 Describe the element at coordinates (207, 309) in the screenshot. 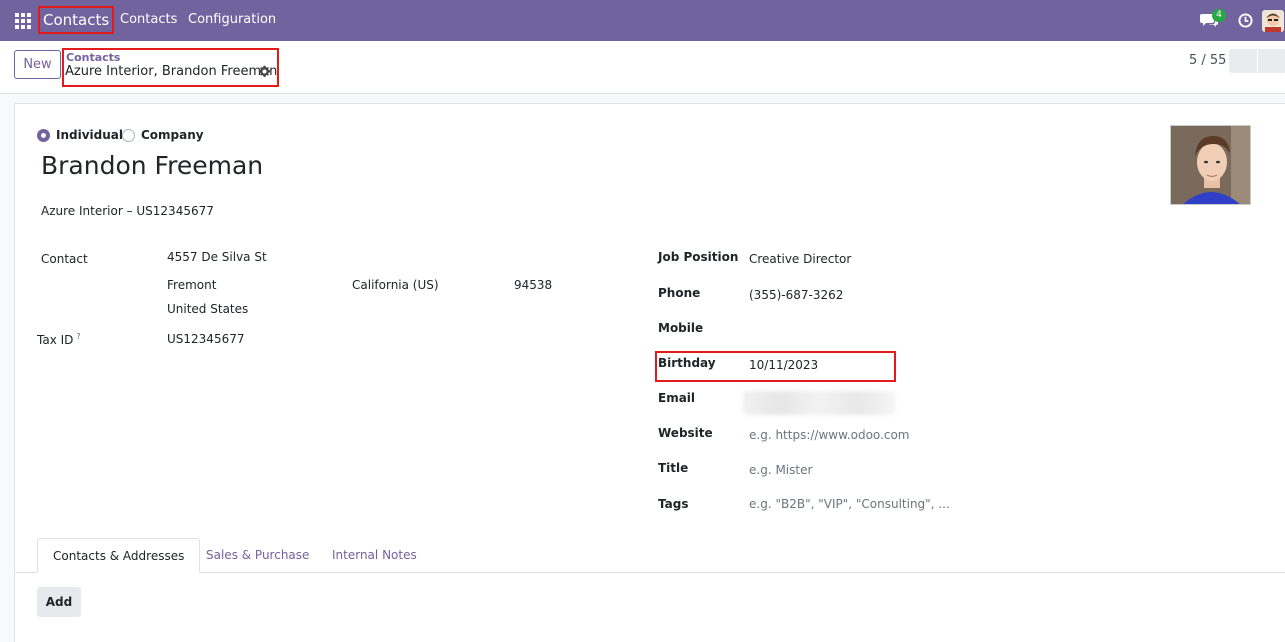

I see `country-field: United States` at that location.